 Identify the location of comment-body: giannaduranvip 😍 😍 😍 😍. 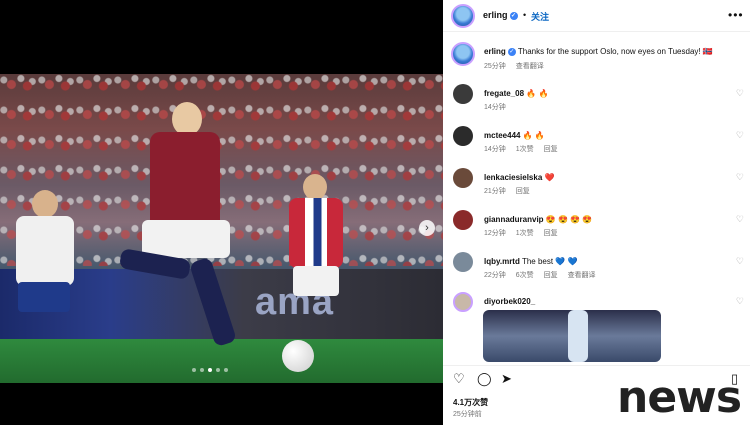
(606, 219).